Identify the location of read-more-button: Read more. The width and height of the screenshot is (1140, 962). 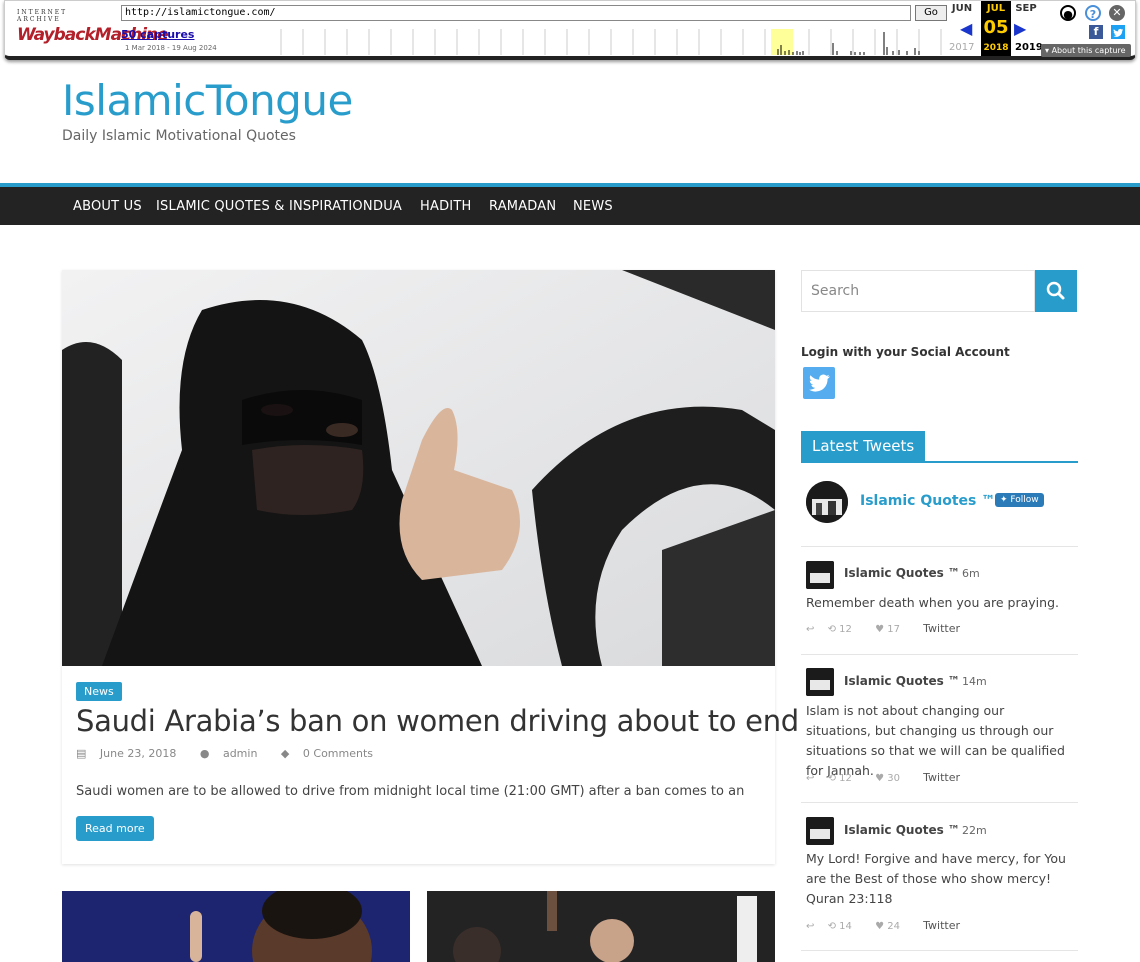
(115, 828).